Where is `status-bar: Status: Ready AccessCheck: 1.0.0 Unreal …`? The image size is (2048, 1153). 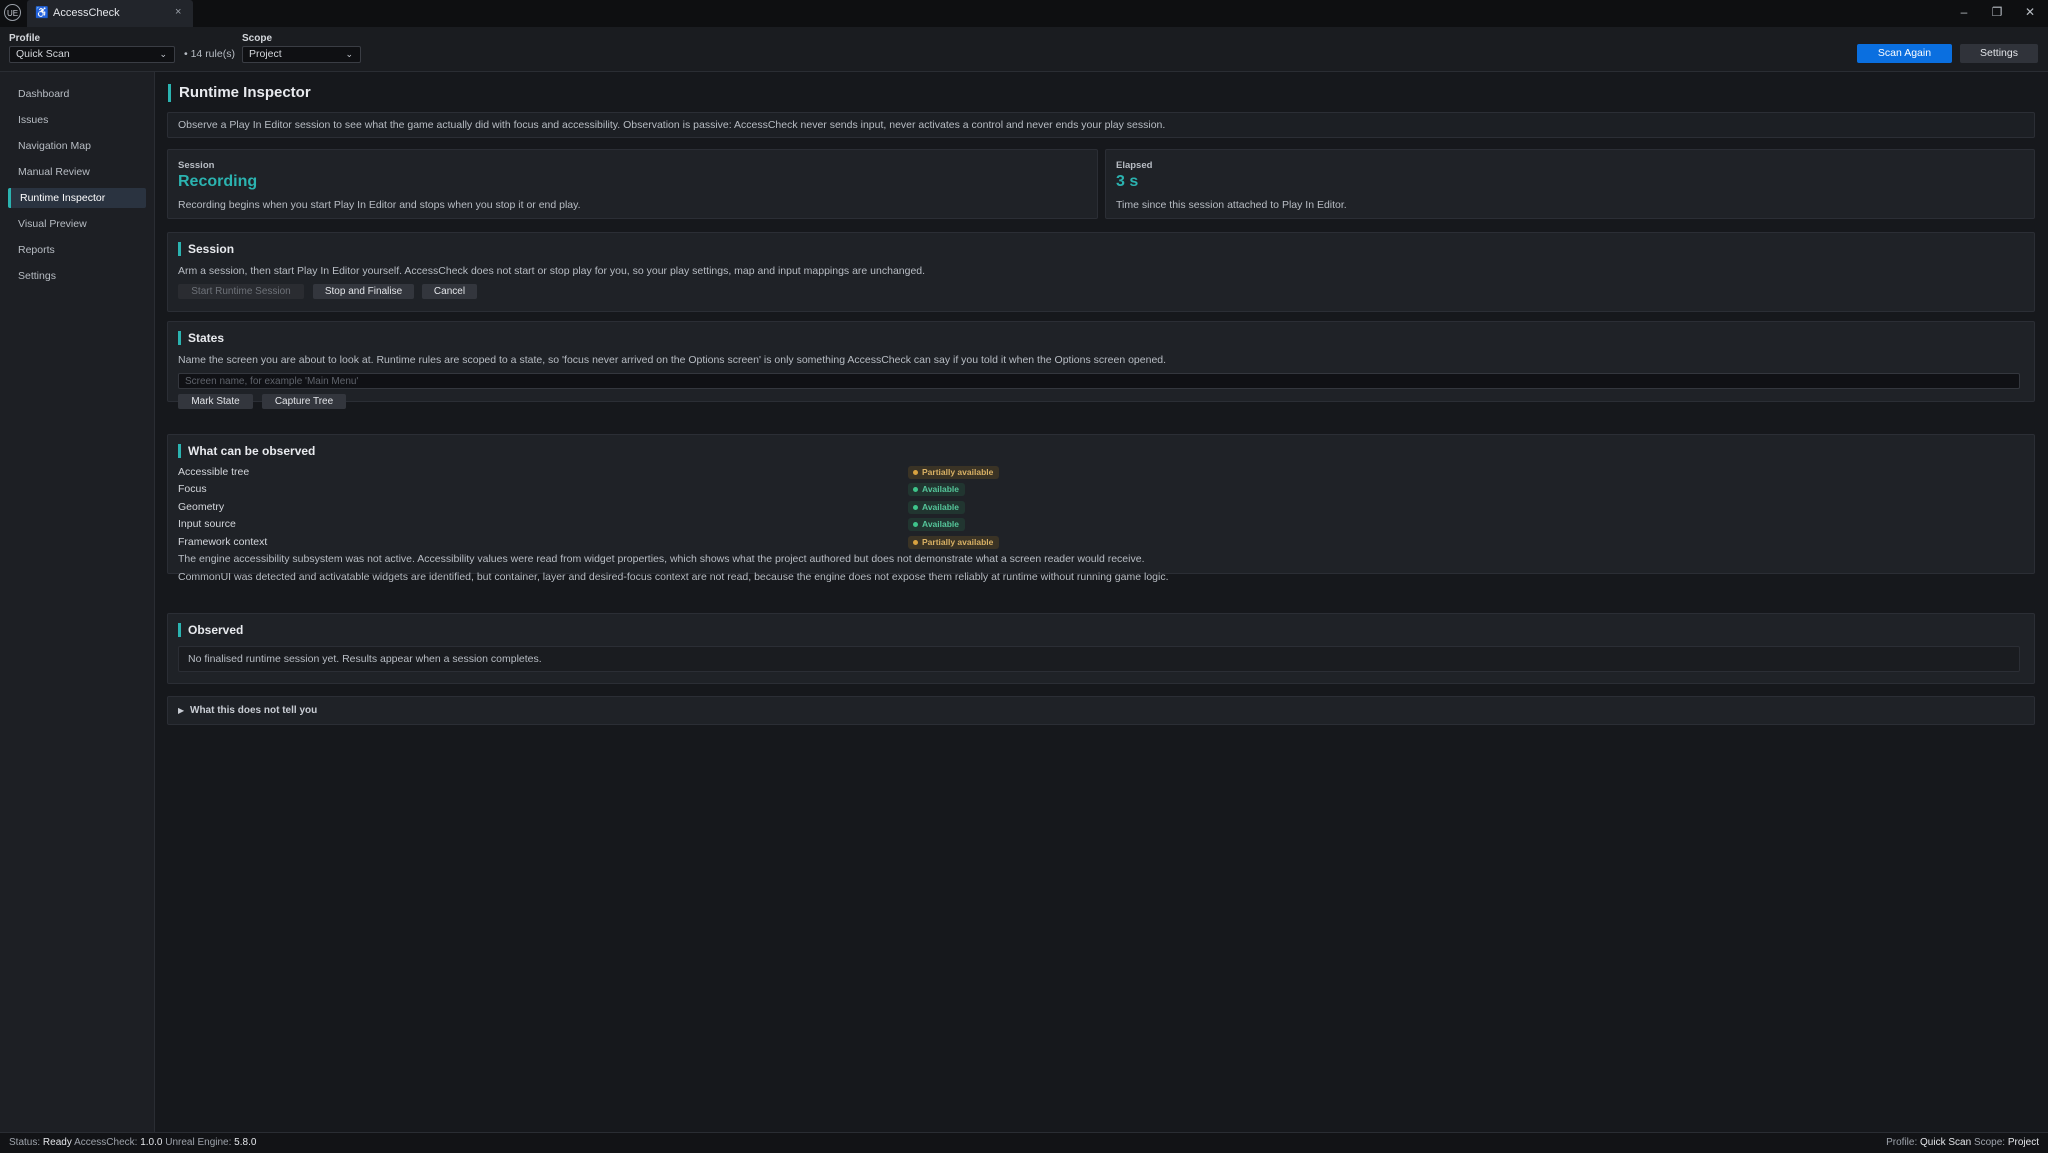 status-bar: Status: Ready AccessCheck: 1.0.0 Unreal … is located at coordinates (1024, 1142).